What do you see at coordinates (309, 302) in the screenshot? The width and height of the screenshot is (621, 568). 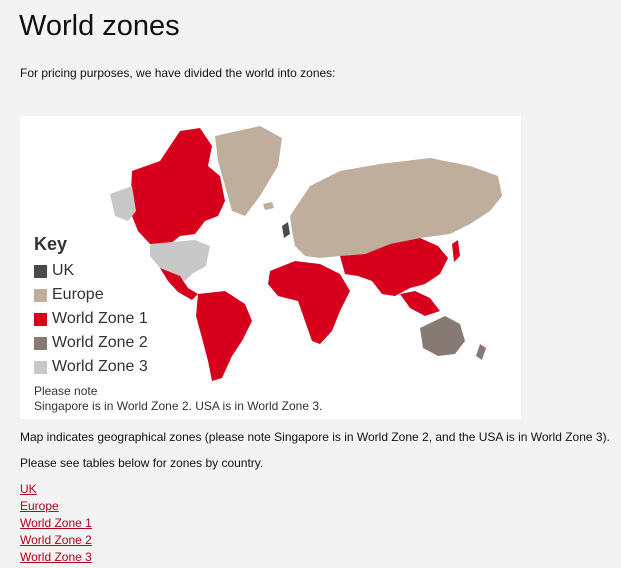 I see `africa-shape` at bounding box center [309, 302].